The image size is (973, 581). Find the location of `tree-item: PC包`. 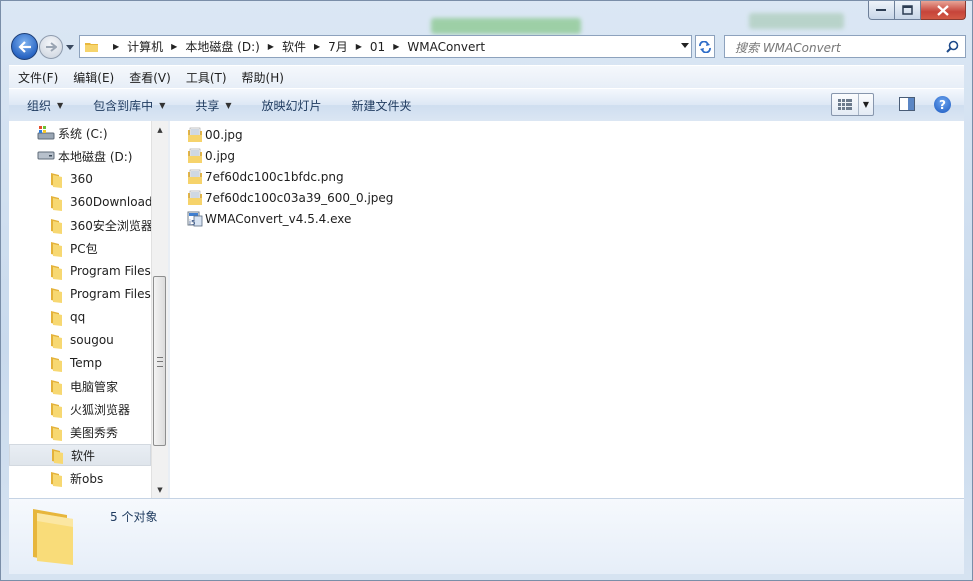

tree-item: PC包 is located at coordinates (53, 248).